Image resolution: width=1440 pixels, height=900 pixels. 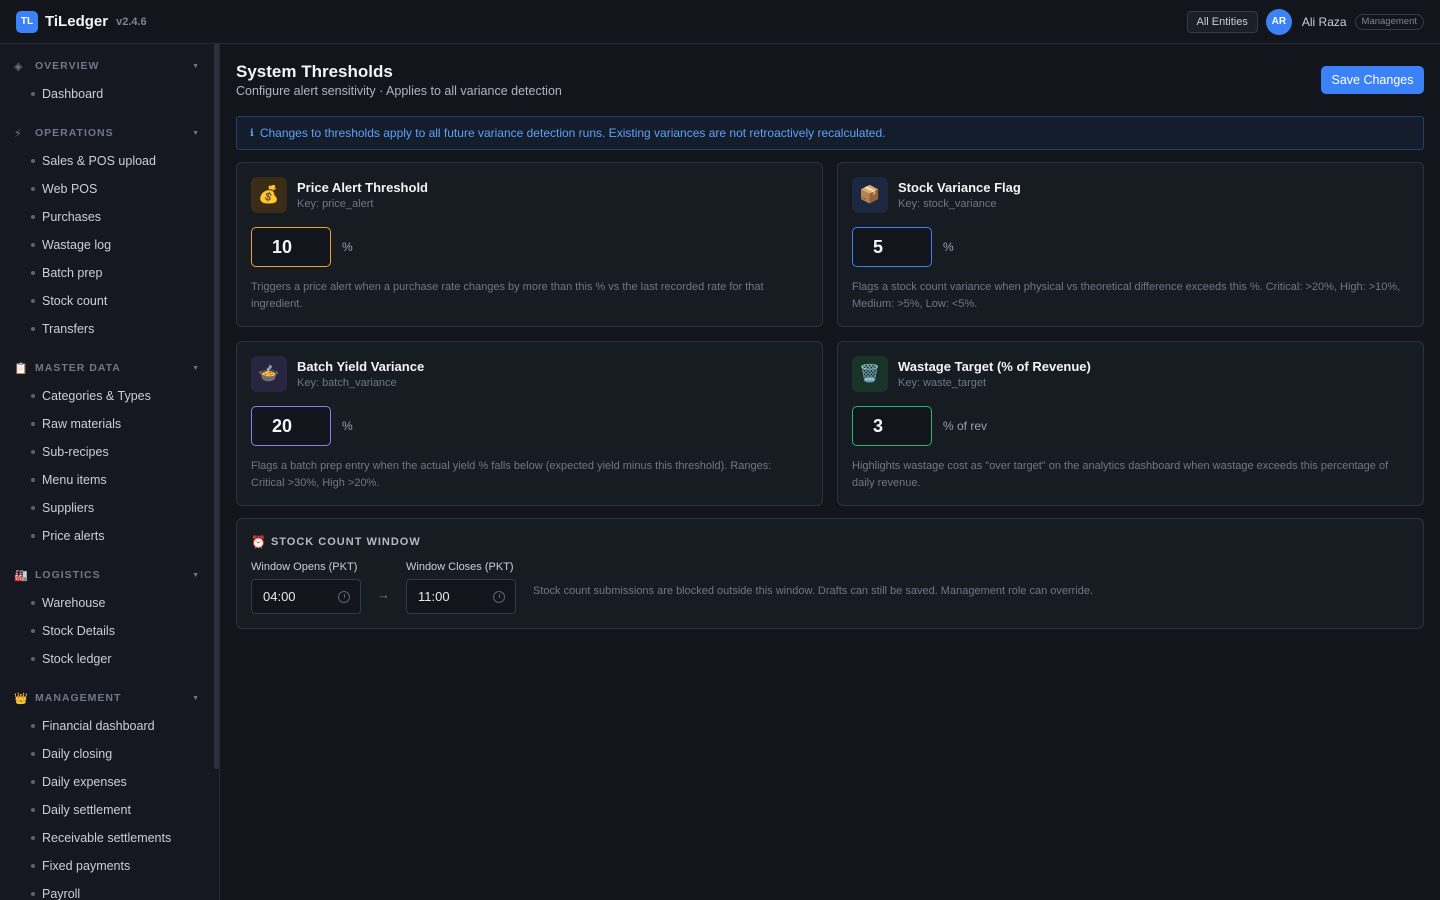 What do you see at coordinates (279, 596) in the screenshot?
I see `window-opens-value: 04:00` at bounding box center [279, 596].